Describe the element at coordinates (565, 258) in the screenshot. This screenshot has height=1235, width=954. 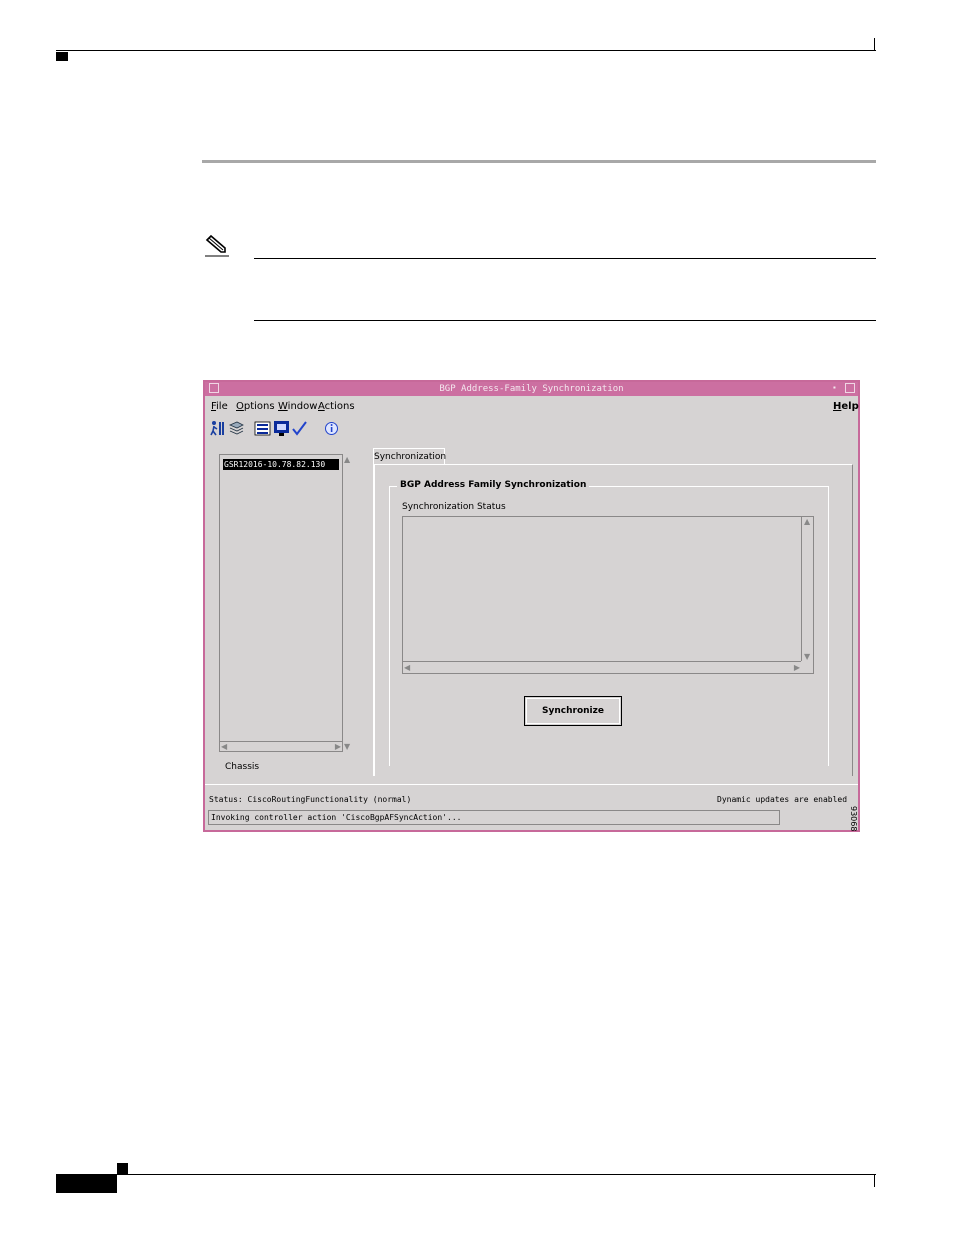
I see `note-rule-top` at that location.